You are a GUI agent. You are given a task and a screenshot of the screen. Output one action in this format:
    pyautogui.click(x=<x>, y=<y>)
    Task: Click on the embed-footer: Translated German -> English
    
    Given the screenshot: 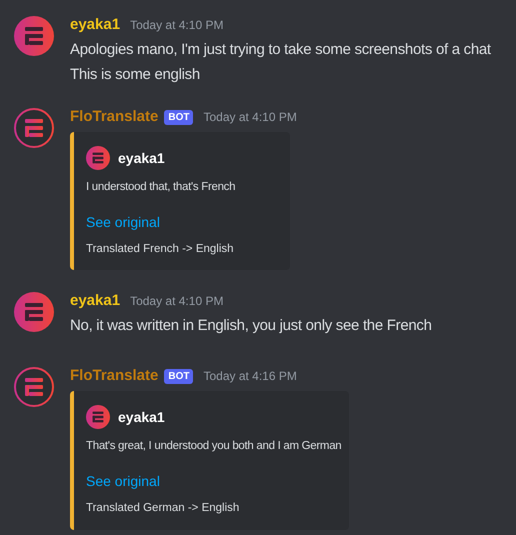 What is the action you would take?
    pyautogui.click(x=214, y=509)
    